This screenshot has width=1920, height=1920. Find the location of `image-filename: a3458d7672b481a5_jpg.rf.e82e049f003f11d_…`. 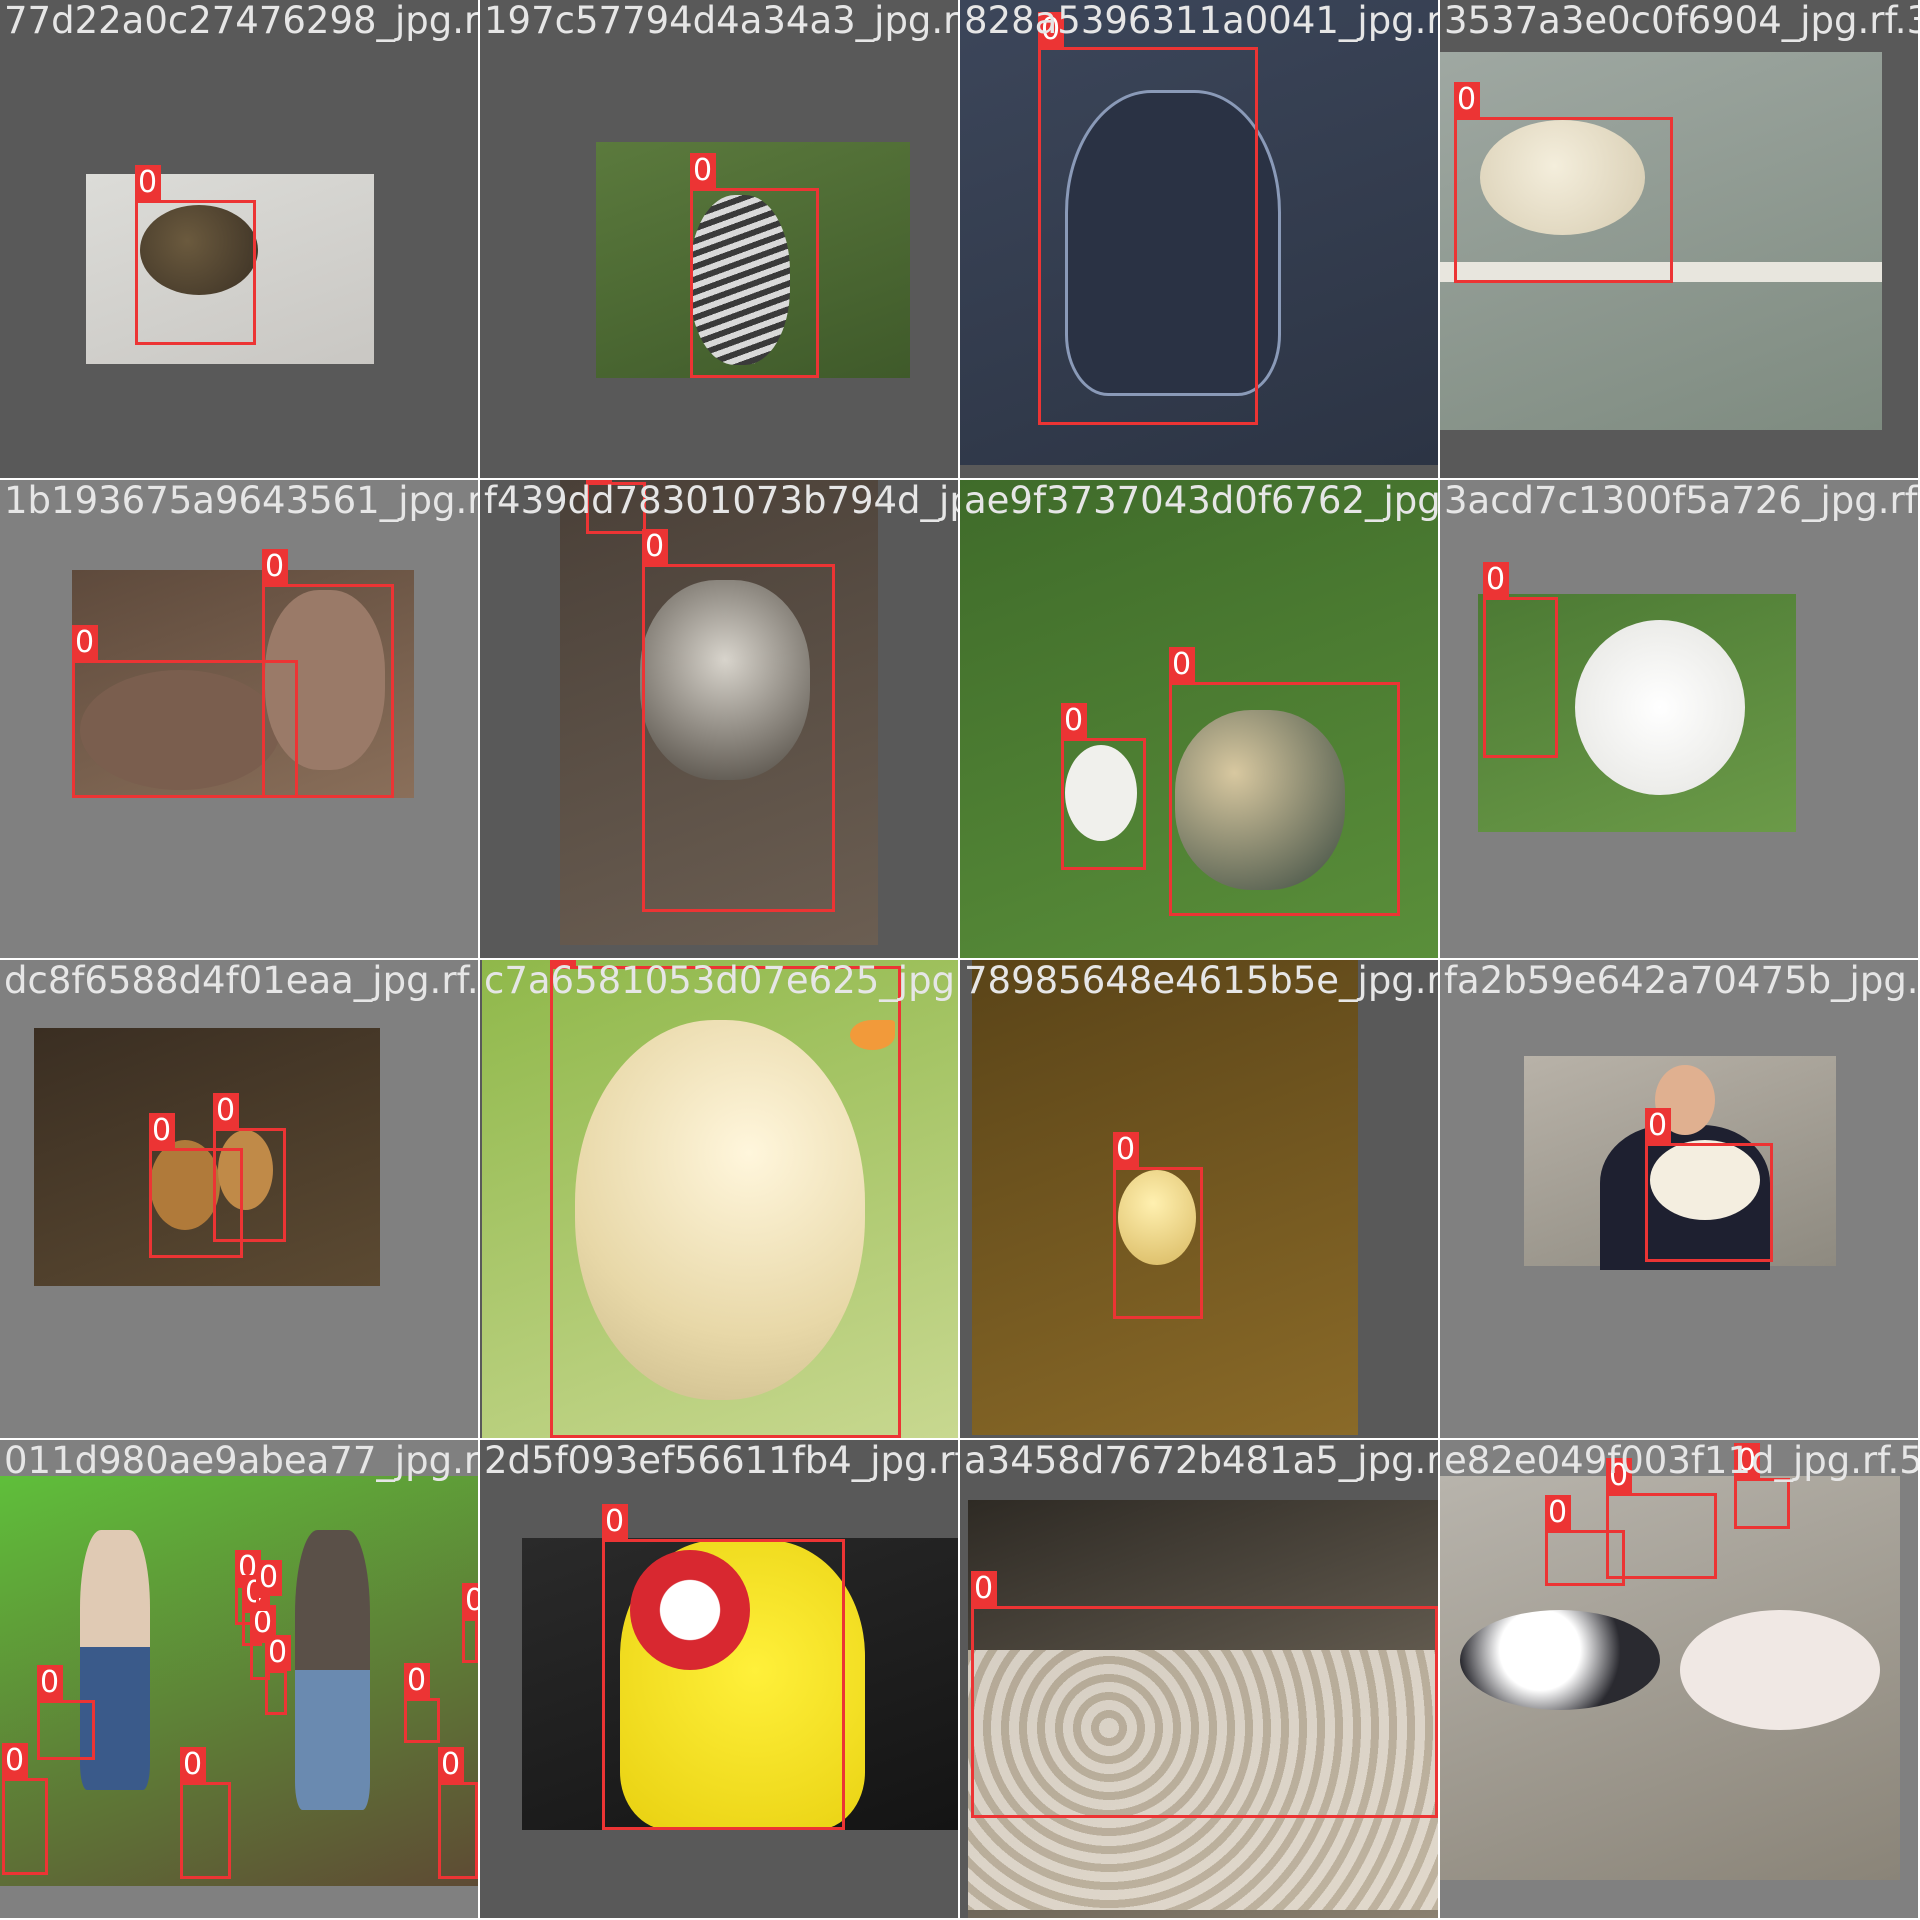

image-filename: a3458d7672b481a5_jpg.rf.e82e049f003f11d_… is located at coordinates (1201, 1461).